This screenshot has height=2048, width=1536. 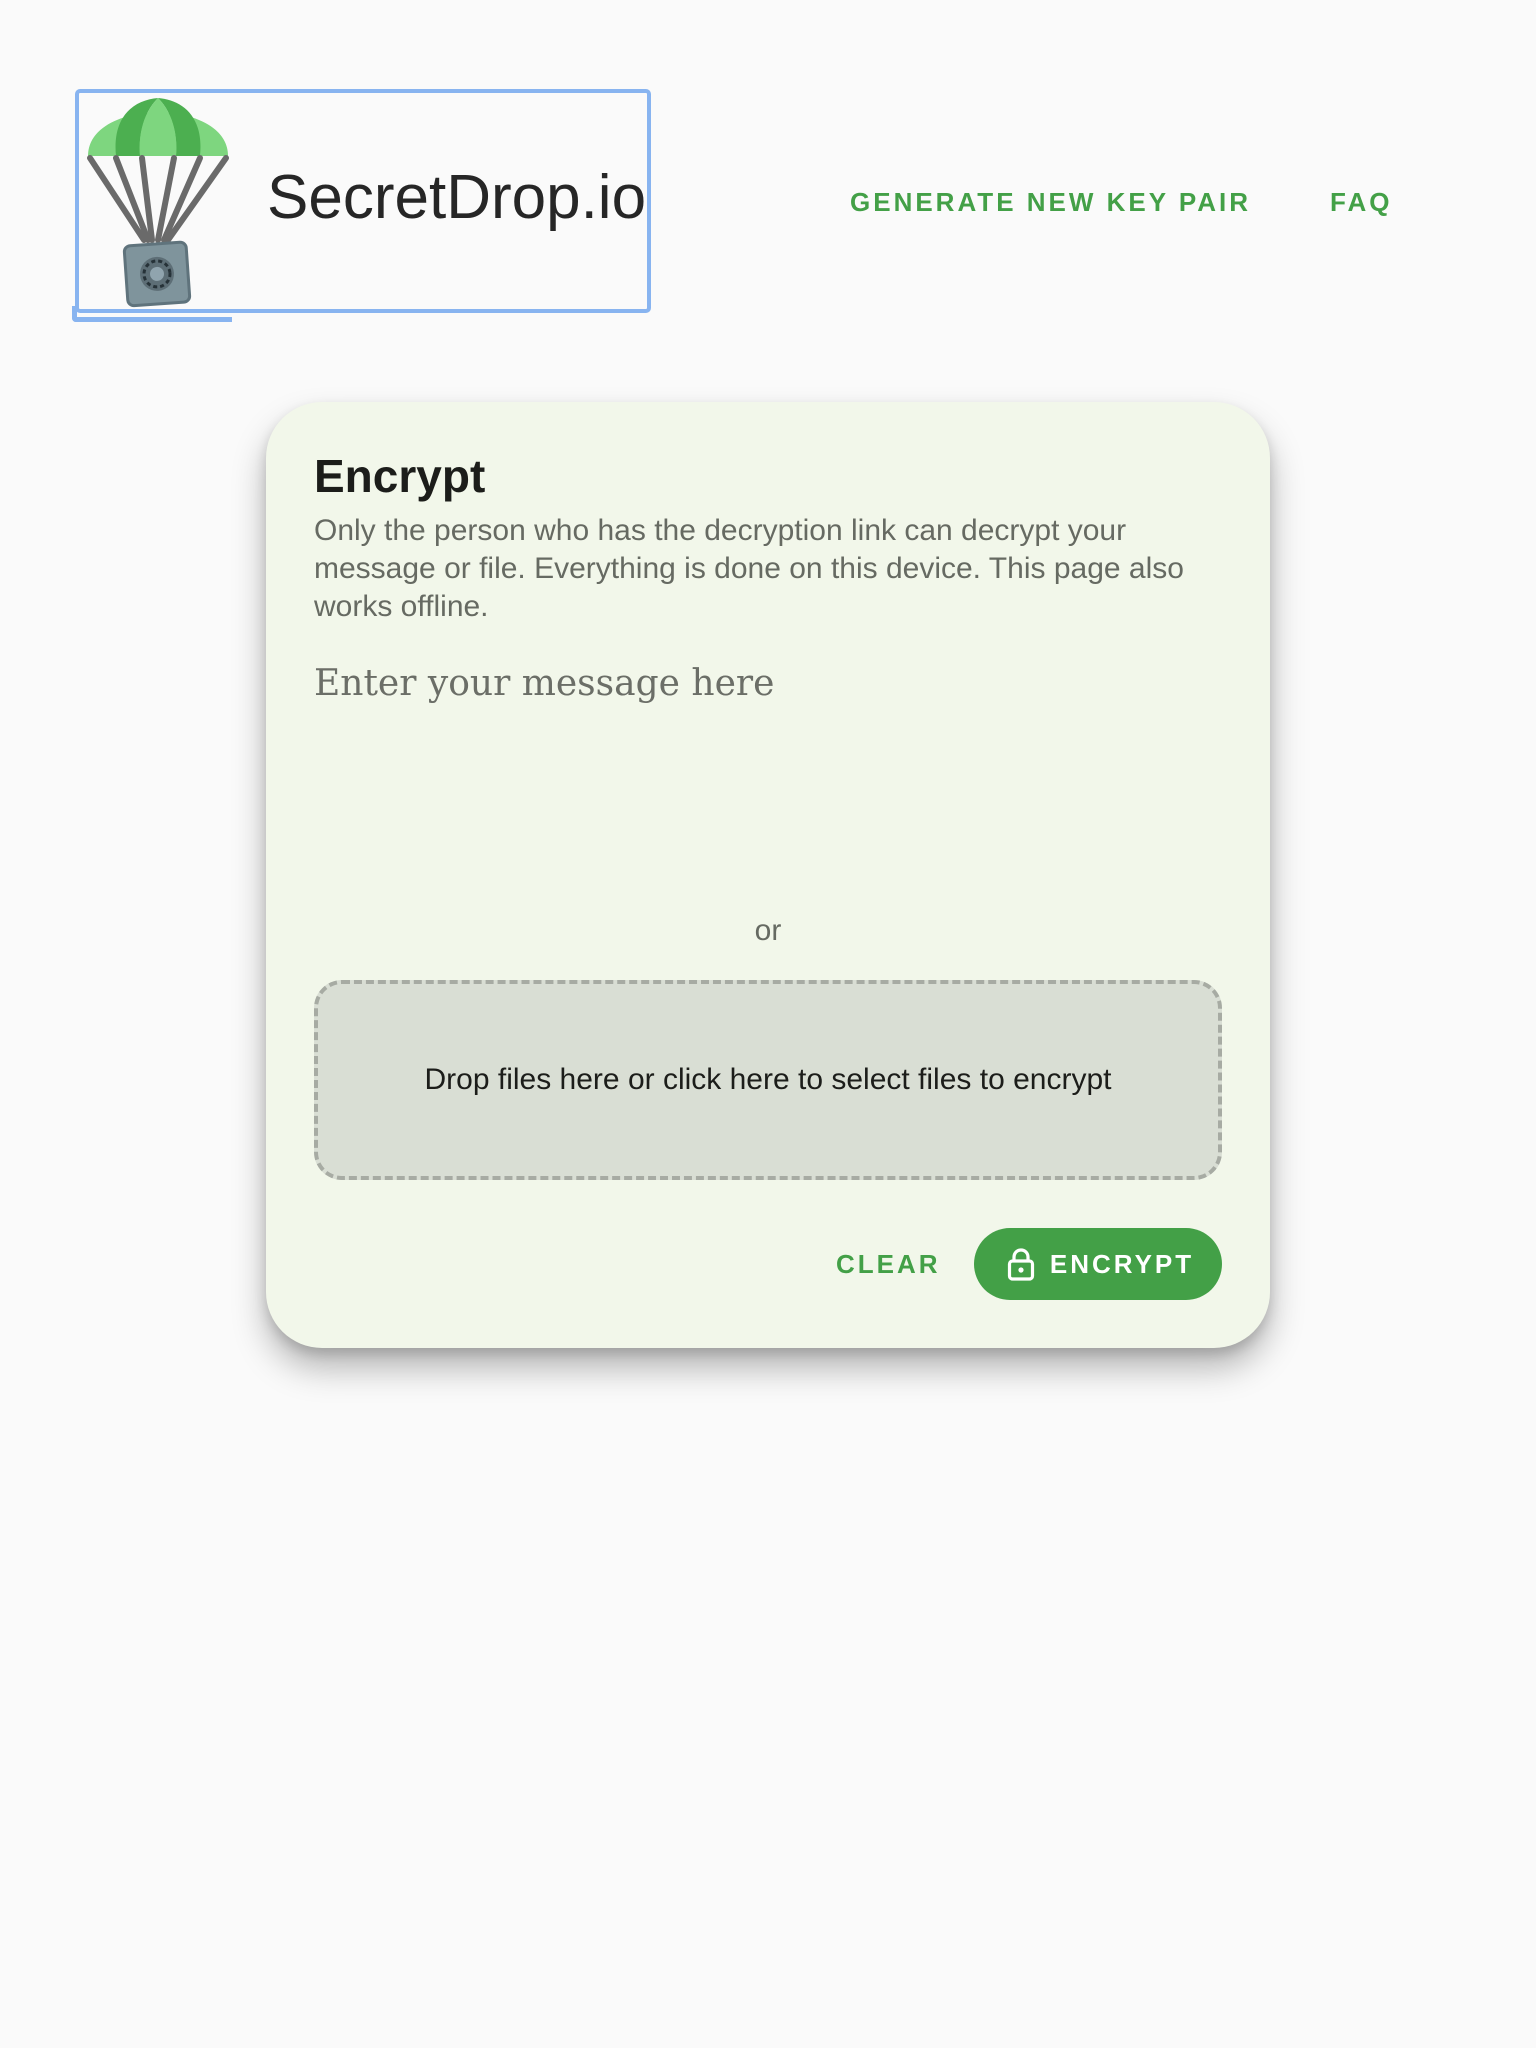 I want to click on message-input, so click(x=768, y=760).